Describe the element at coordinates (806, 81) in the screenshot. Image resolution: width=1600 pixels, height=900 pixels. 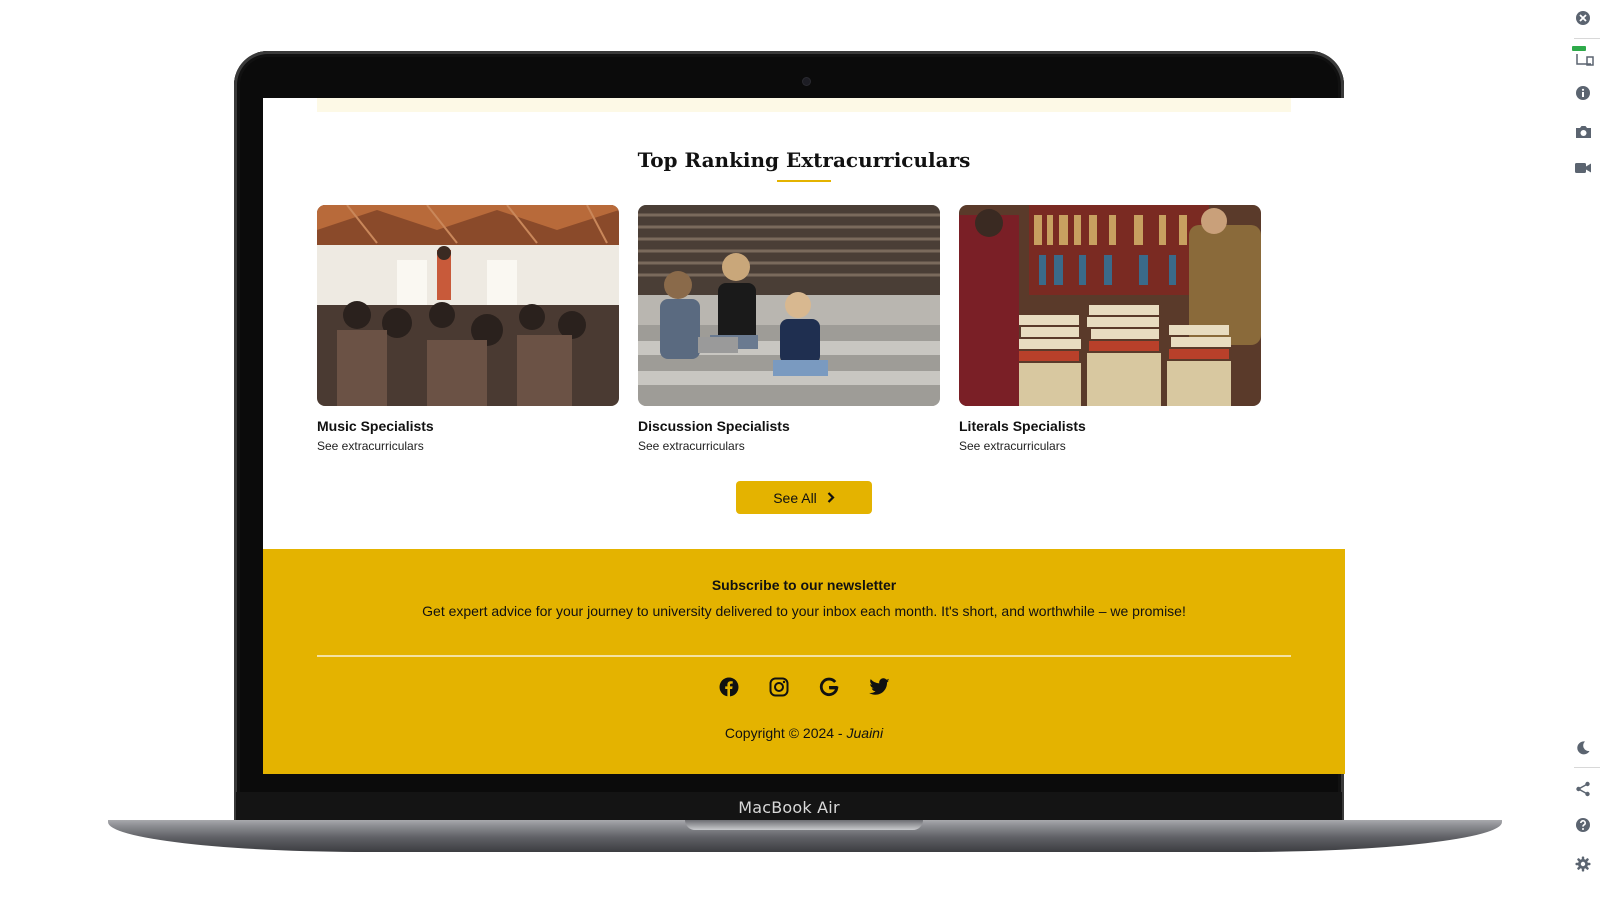
I see `webcam` at that location.